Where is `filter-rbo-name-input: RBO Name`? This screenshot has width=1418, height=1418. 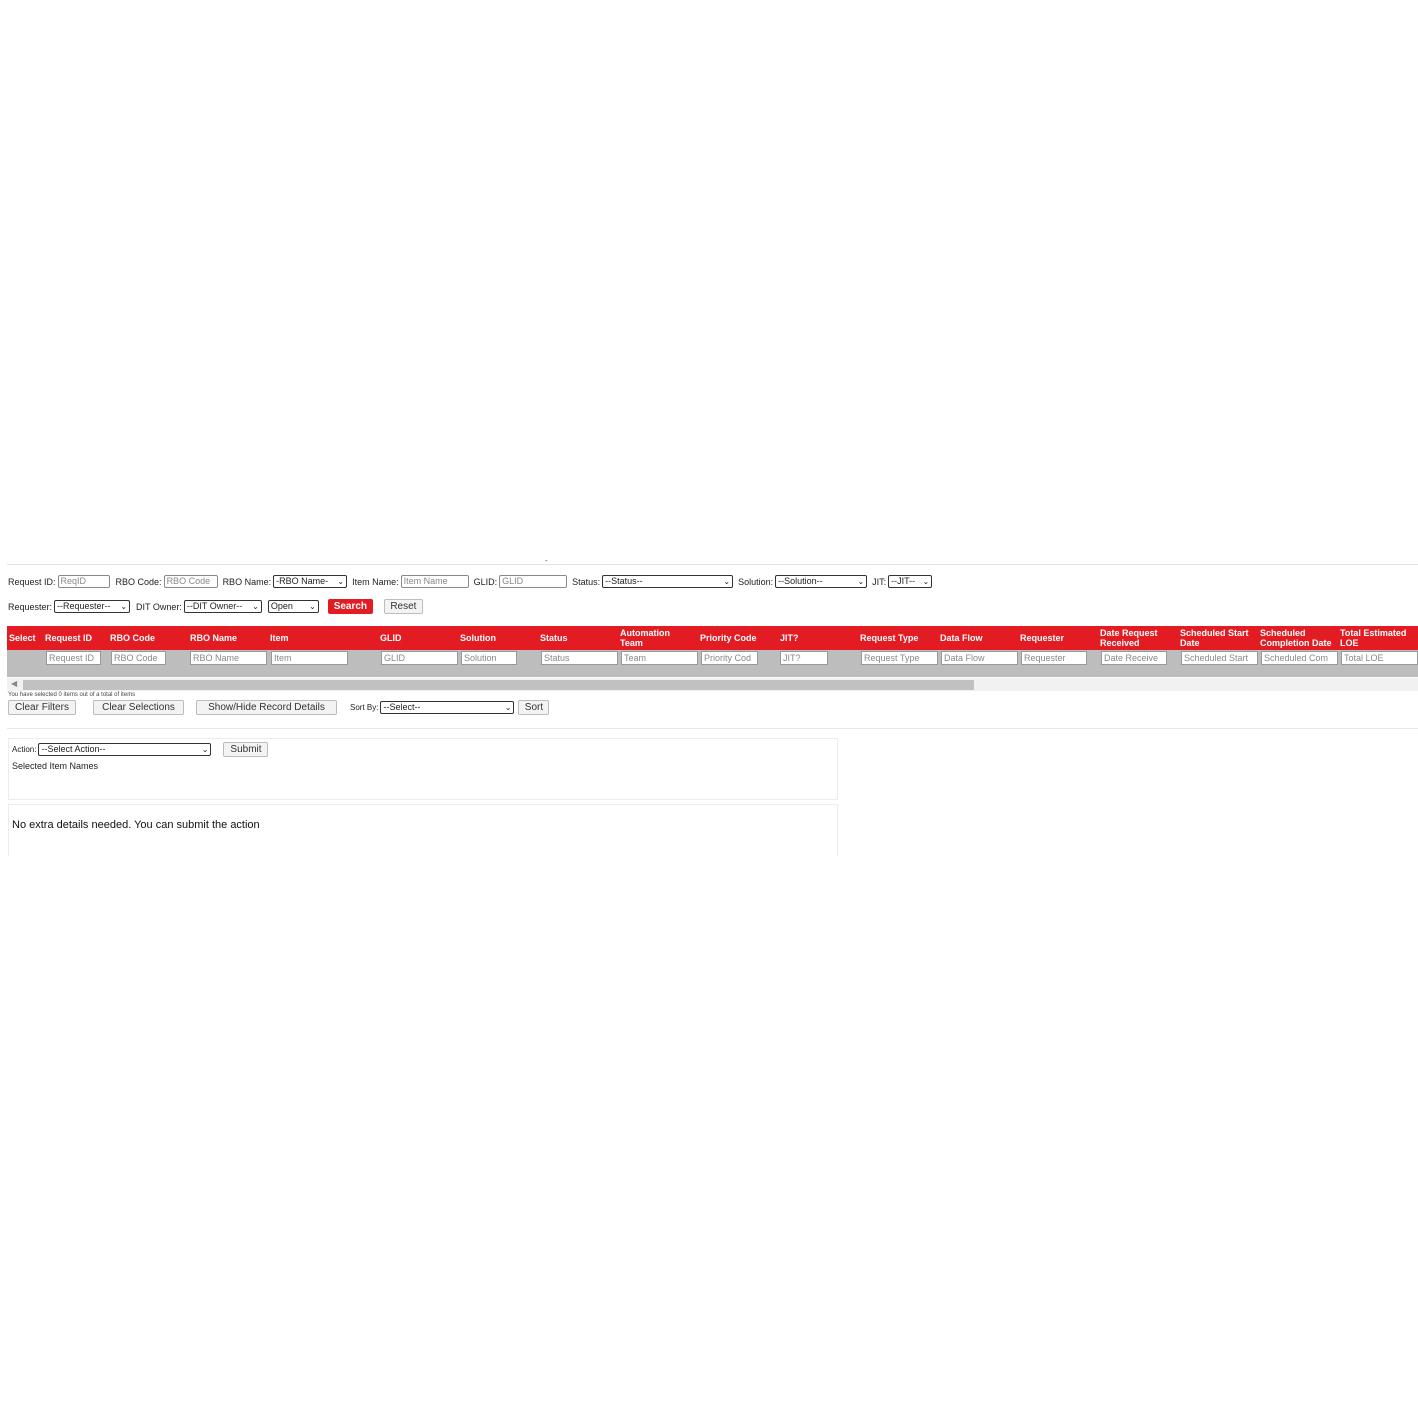
filter-rbo-name-input: RBO Name is located at coordinates (228, 658).